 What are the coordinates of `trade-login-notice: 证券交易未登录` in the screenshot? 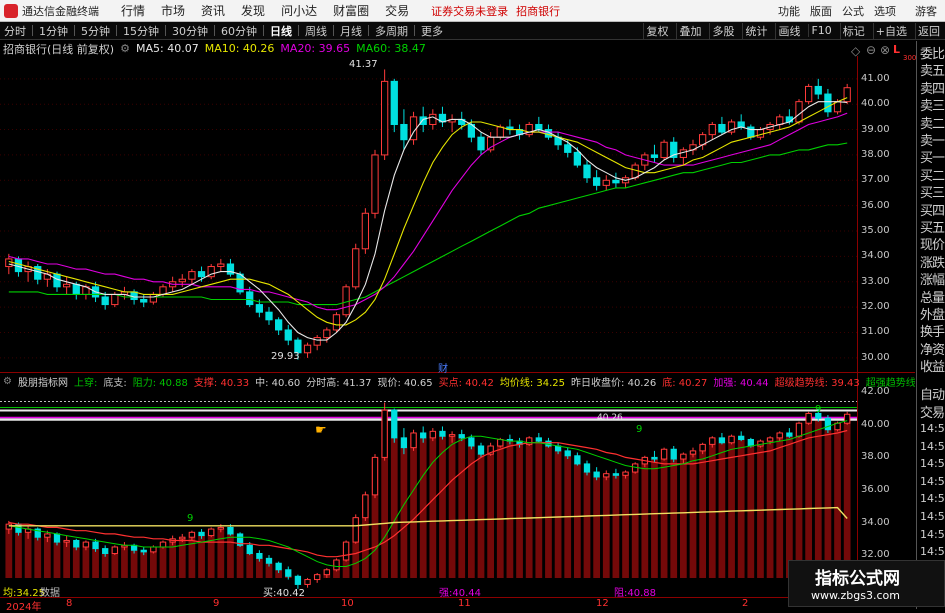 It's located at (469, 11).